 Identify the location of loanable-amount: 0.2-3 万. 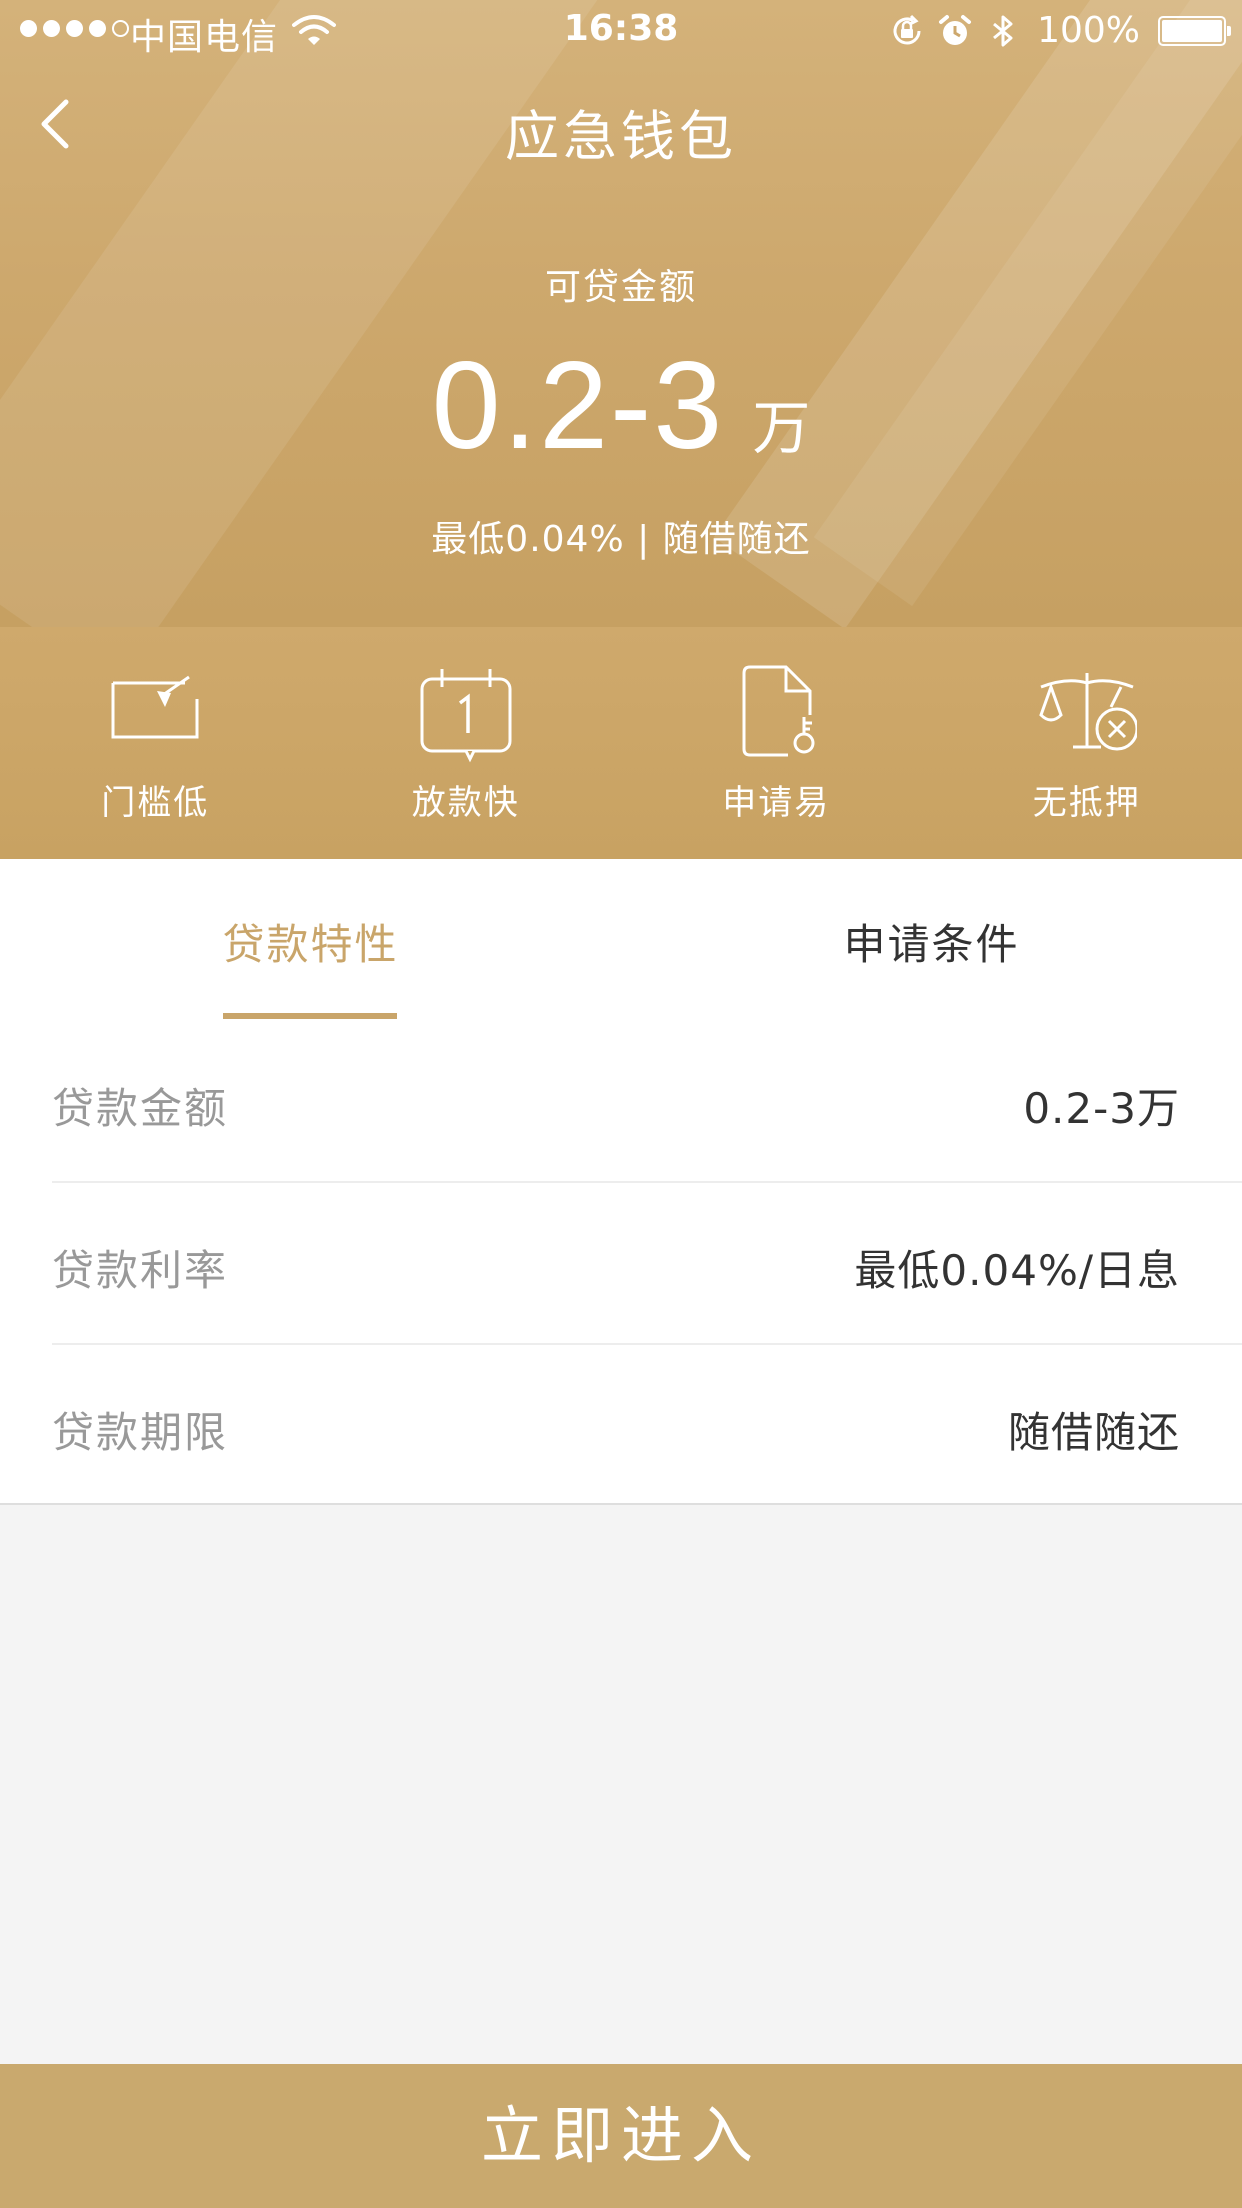
(621, 406).